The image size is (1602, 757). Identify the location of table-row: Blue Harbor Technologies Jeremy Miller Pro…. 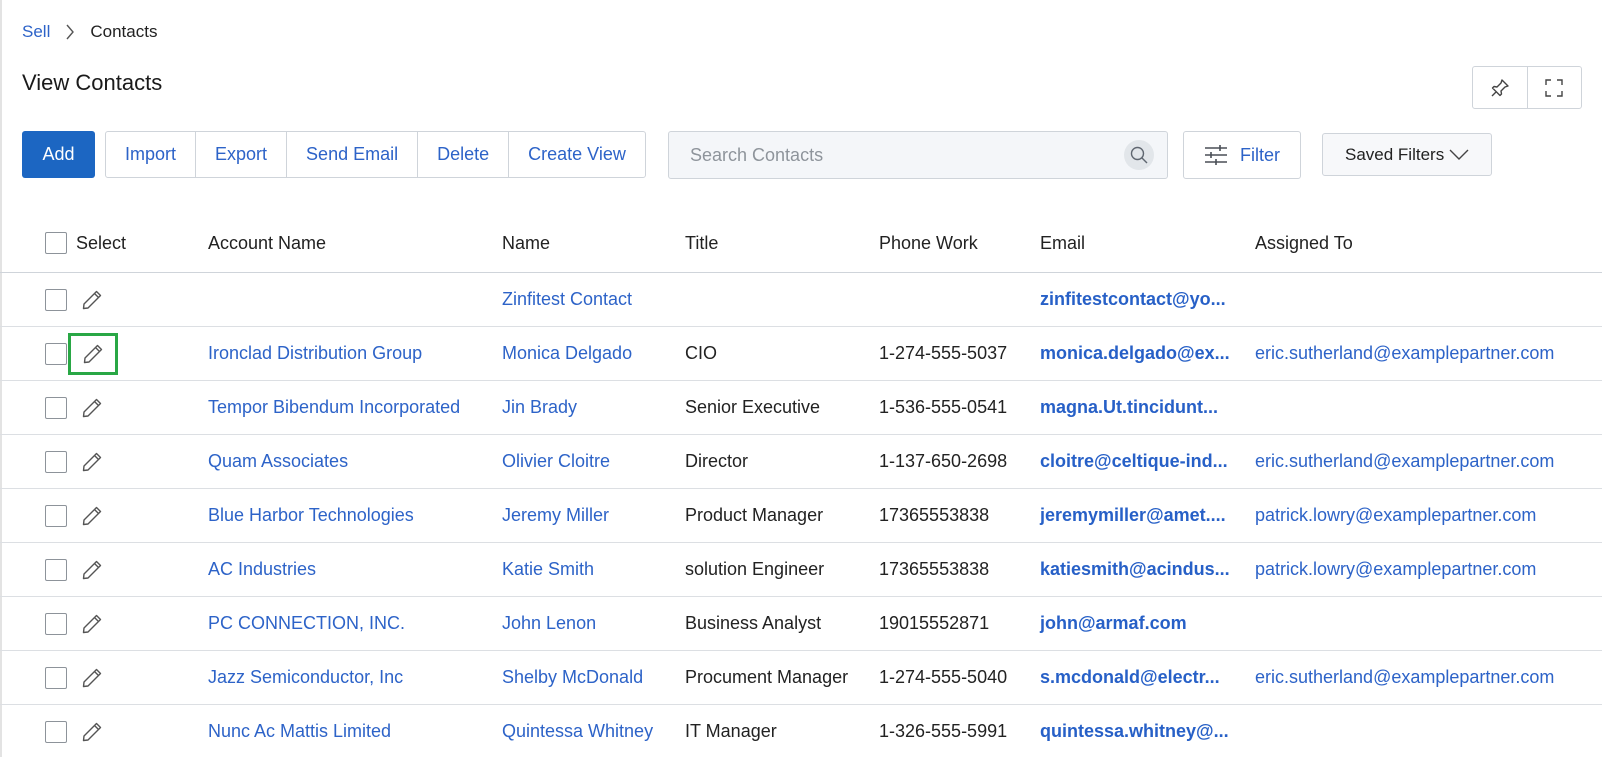
(801, 516).